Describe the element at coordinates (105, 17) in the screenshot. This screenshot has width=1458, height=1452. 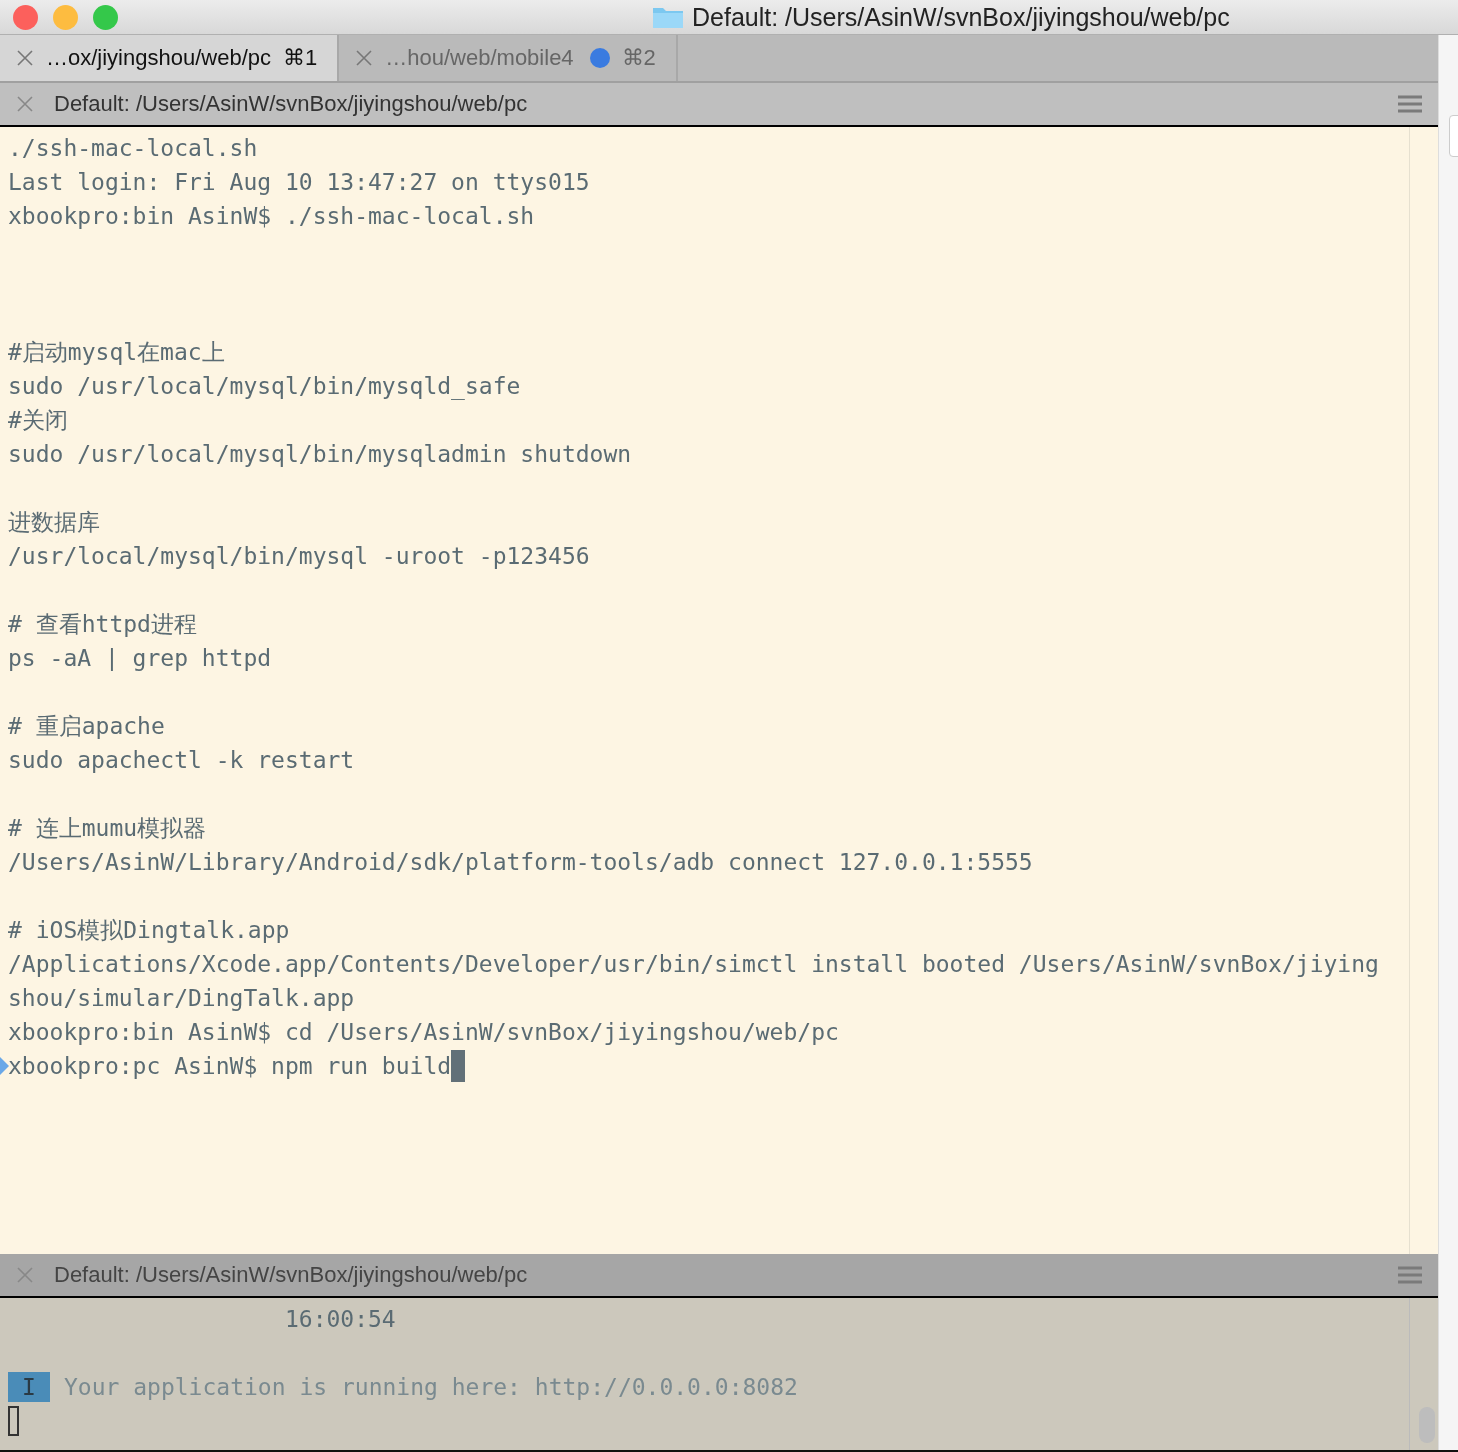
I see `zoom-window-button` at that location.